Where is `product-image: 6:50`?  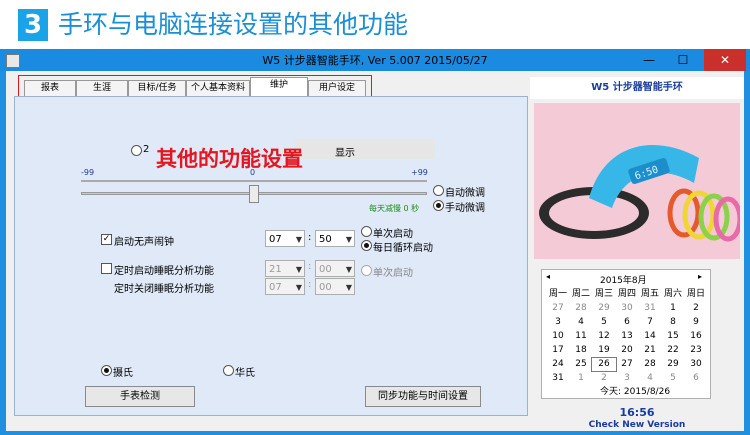
product-image: 6:50 is located at coordinates (637, 181).